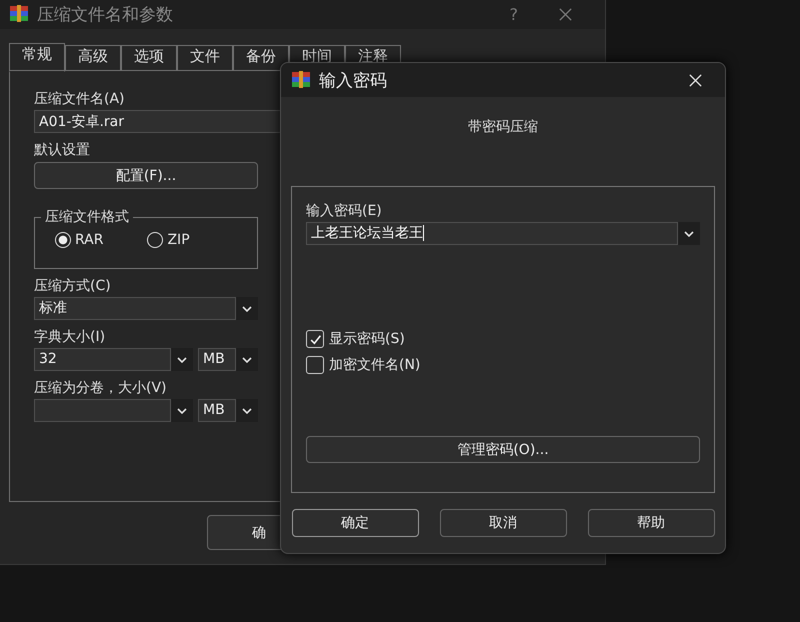 The width and height of the screenshot is (800, 622). I want to click on field-label: 默认设置, so click(62, 150).